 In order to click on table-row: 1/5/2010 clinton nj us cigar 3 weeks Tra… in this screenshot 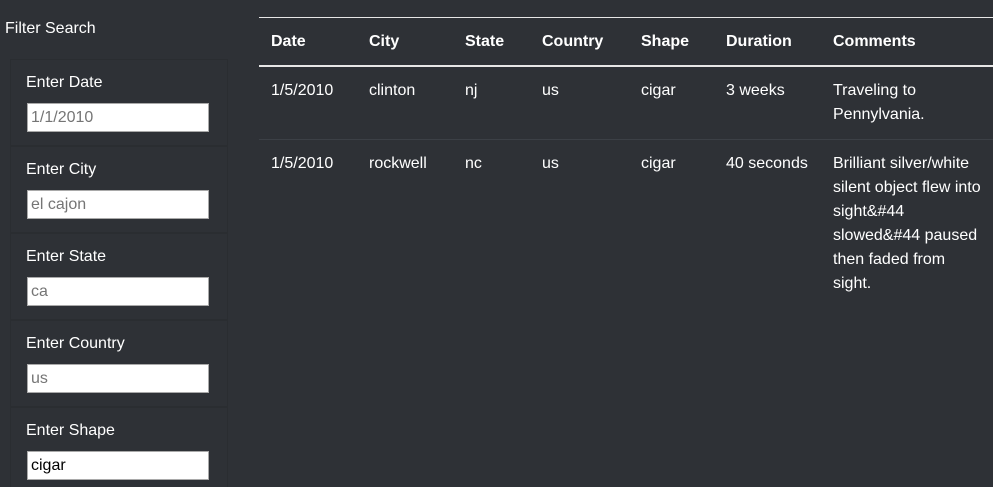, I will do `click(626, 103)`.